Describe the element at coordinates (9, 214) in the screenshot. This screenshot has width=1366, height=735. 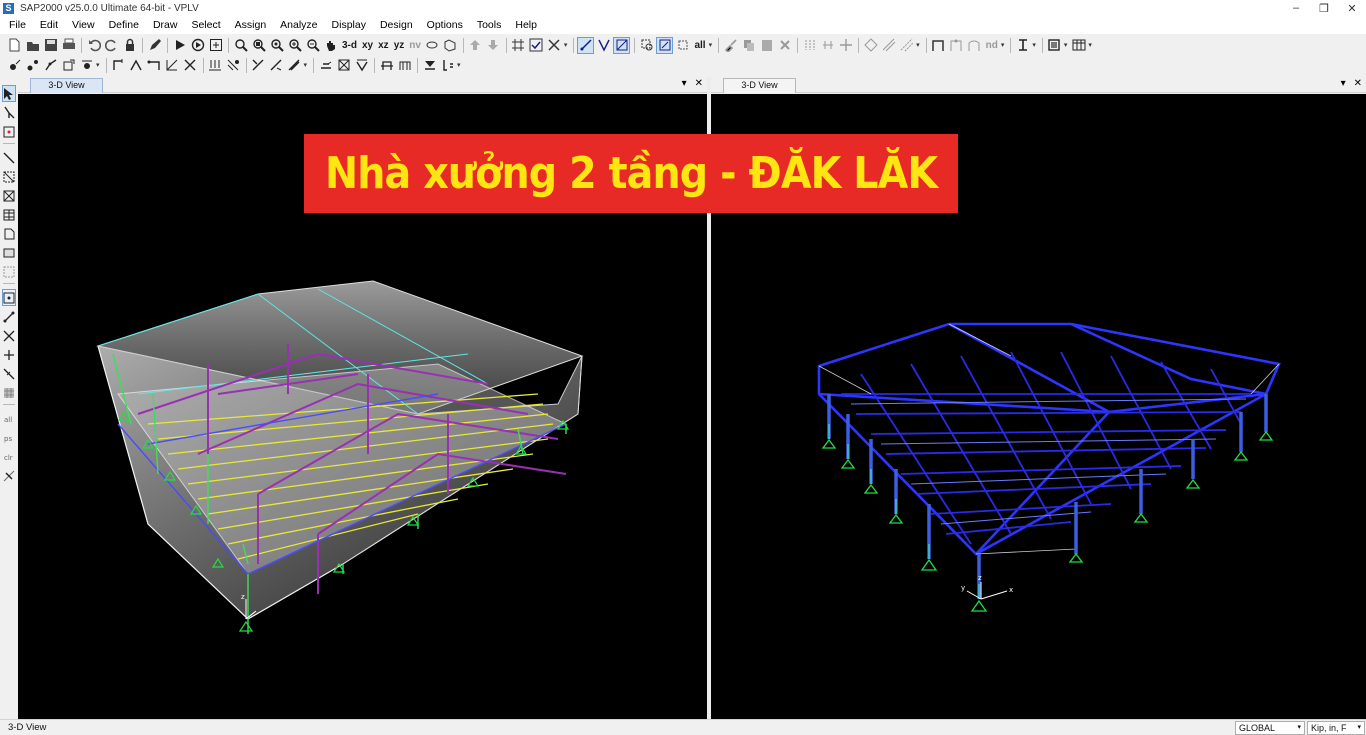
I see `quick-draw-secondary-icon` at that location.